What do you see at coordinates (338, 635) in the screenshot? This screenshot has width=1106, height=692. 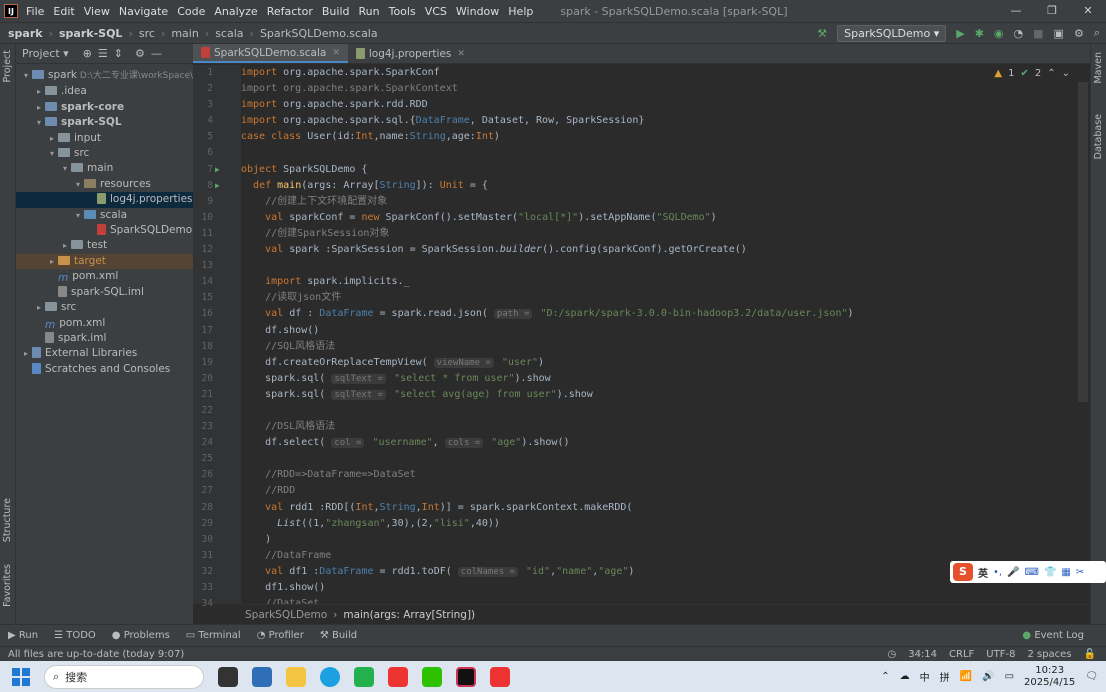 I see `toolwindow-build: ⚒ Build` at bounding box center [338, 635].